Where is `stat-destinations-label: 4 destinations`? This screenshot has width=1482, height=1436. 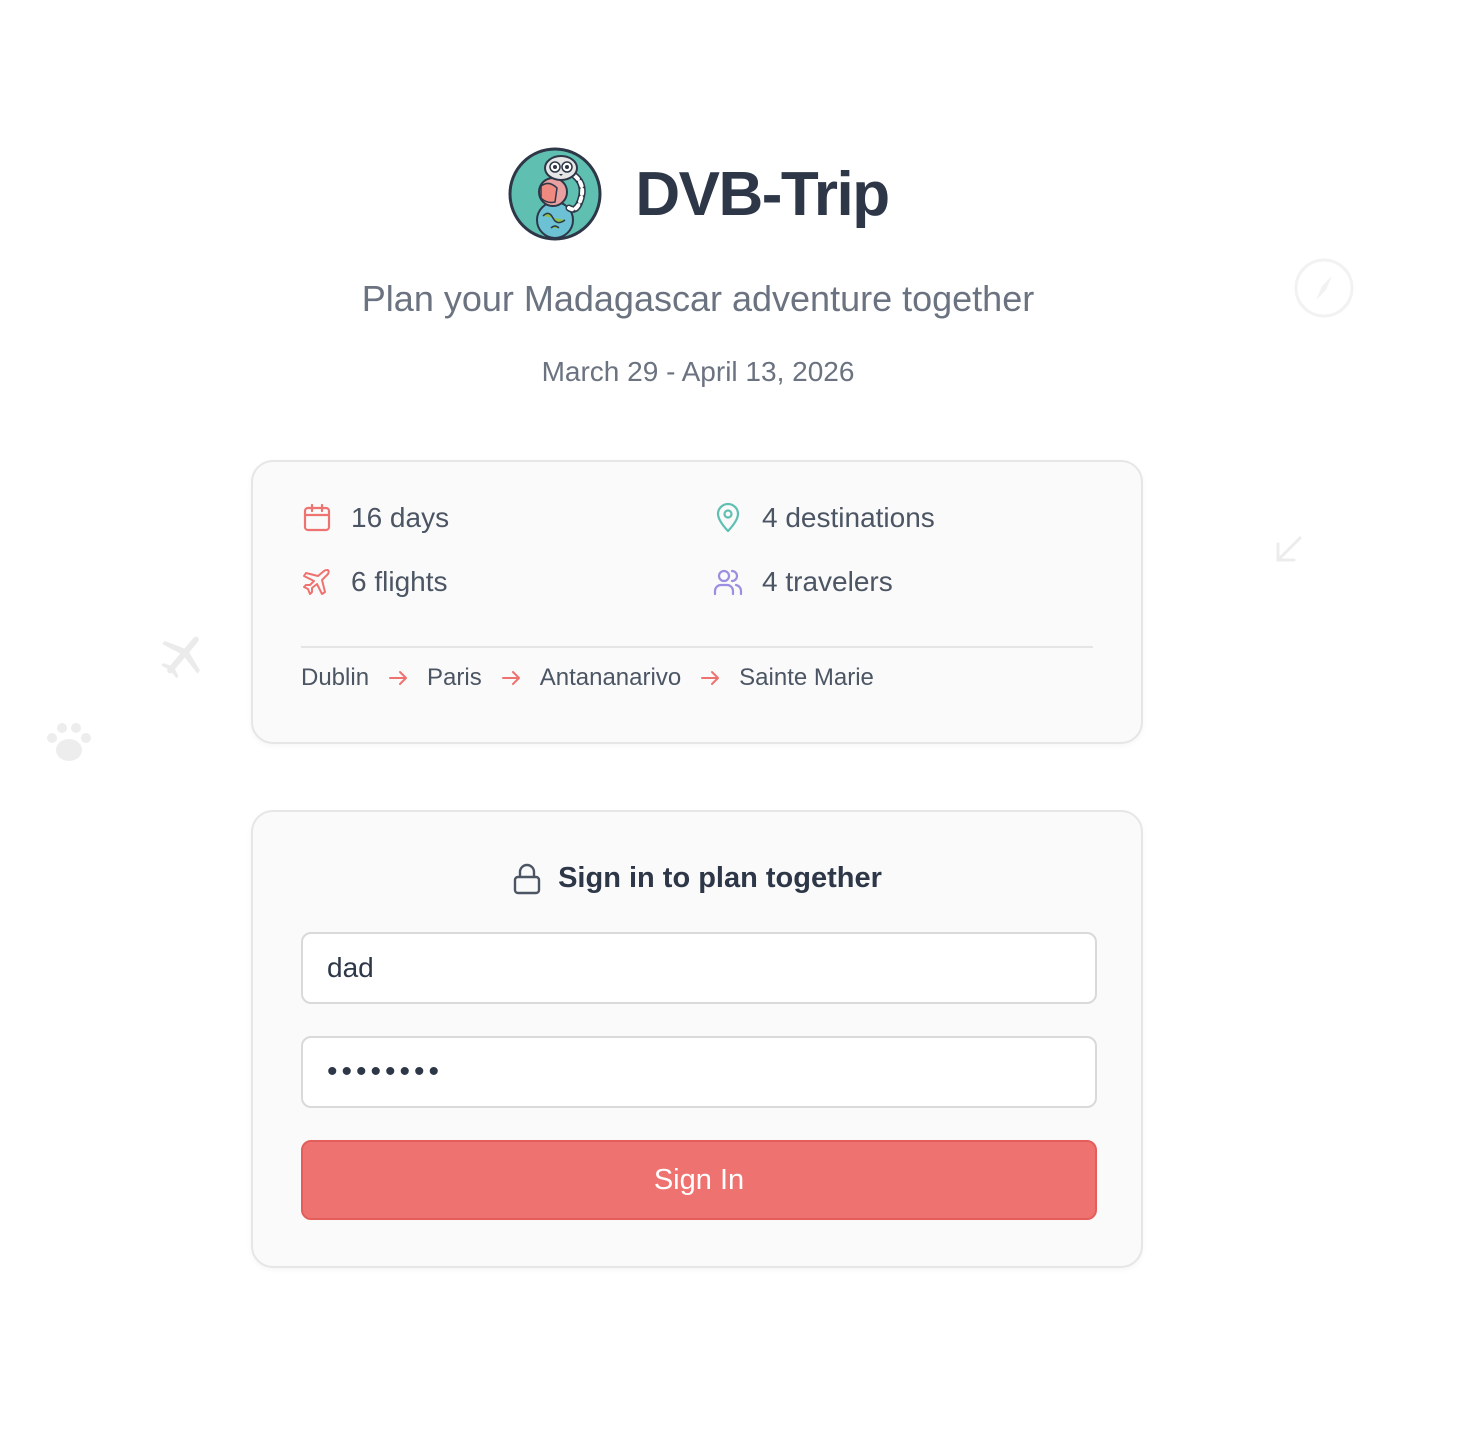 stat-destinations-label: 4 destinations is located at coordinates (848, 517).